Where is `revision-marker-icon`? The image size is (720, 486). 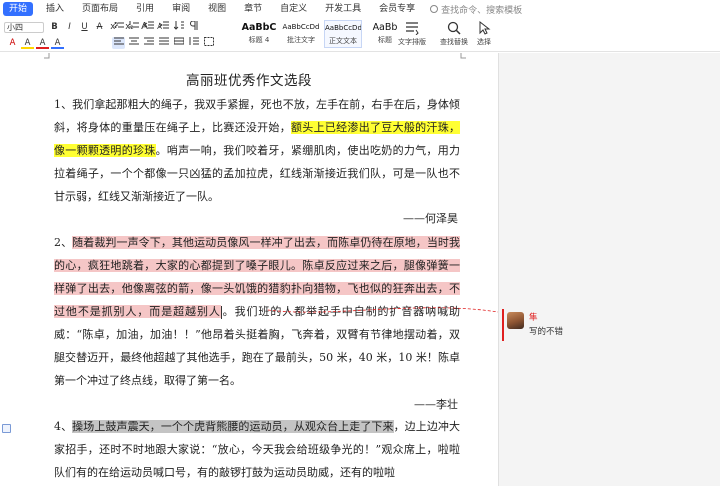 revision-marker-icon is located at coordinates (6, 428).